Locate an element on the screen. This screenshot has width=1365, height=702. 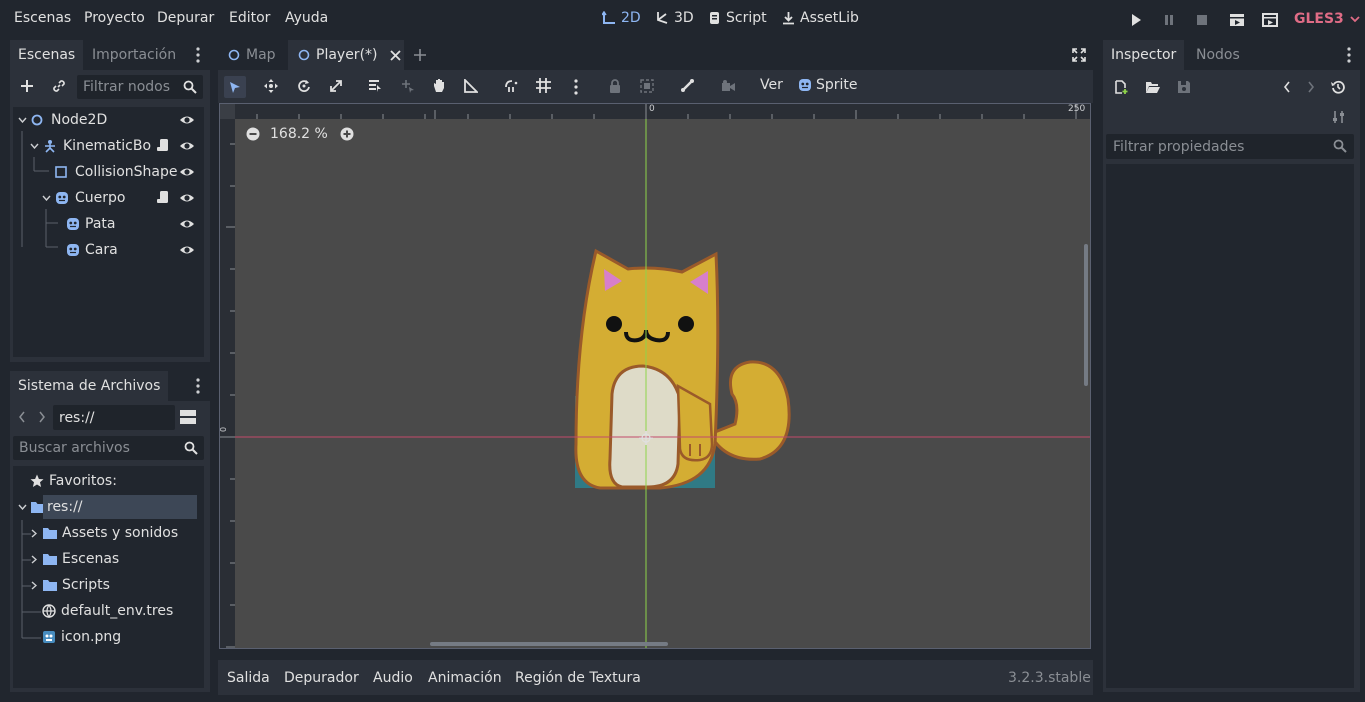
tree-row-pata: Pata is located at coordinates (108, 224).